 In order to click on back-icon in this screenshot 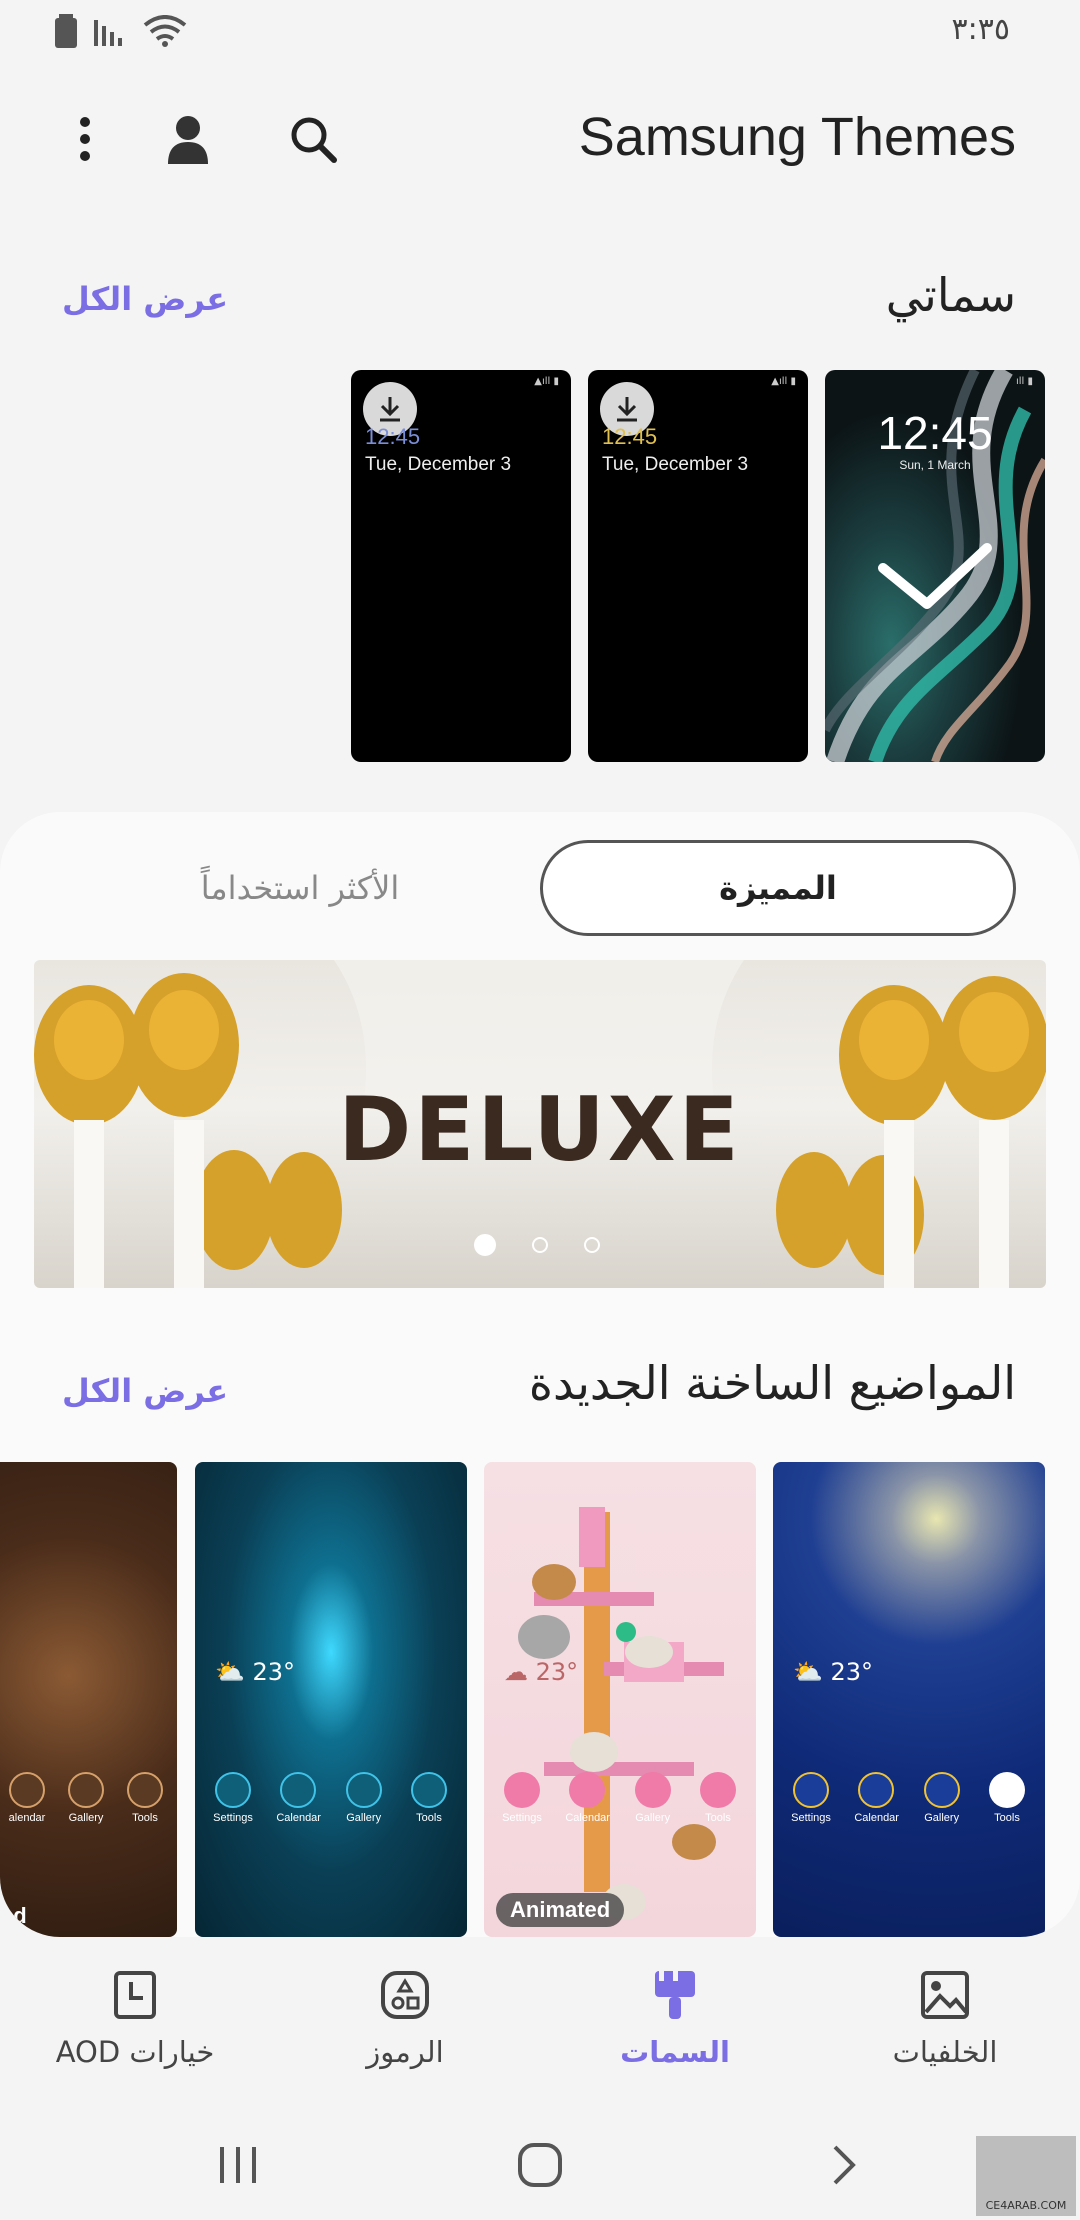, I will do `click(844, 2165)`.